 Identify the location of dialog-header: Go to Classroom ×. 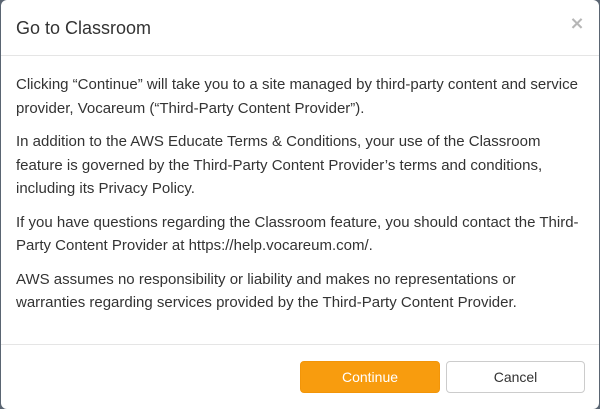
(300, 28).